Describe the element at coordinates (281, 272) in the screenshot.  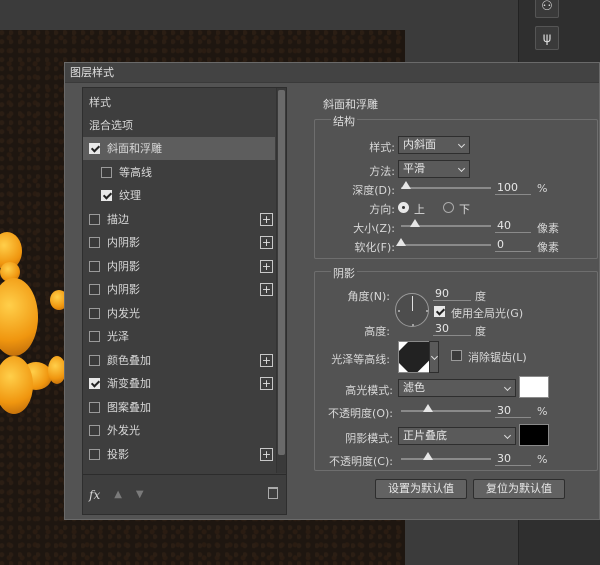
I see `scroll-thumb` at that location.